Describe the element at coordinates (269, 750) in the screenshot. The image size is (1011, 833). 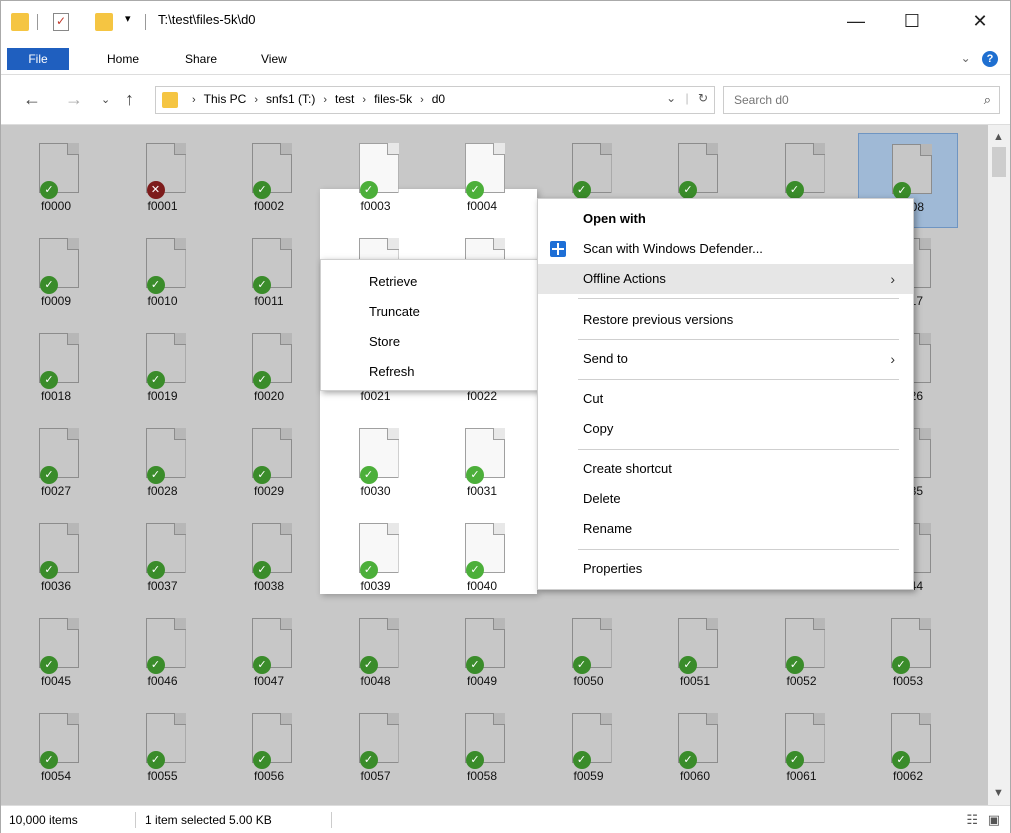
I see `file-item: ✓ f0056` at that location.